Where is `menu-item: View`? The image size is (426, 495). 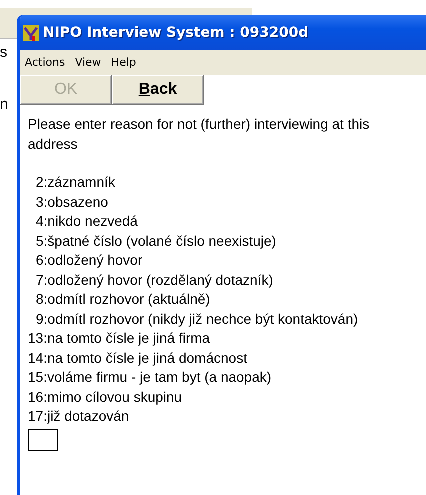
menu-item: View is located at coordinates (88, 62).